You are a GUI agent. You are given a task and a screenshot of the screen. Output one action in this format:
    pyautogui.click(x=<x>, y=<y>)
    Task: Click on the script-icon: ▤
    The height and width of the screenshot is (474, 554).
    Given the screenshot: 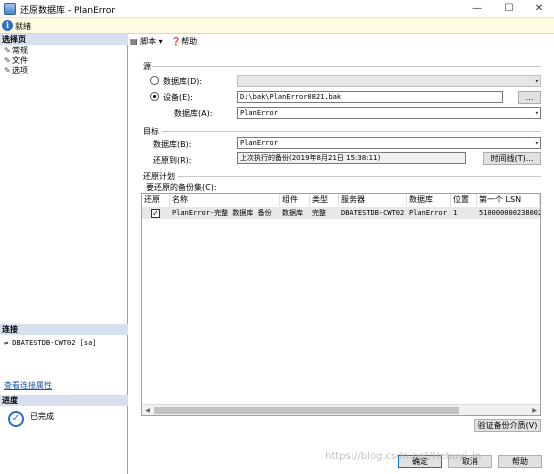 What is the action you would take?
    pyautogui.click(x=134, y=41)
    